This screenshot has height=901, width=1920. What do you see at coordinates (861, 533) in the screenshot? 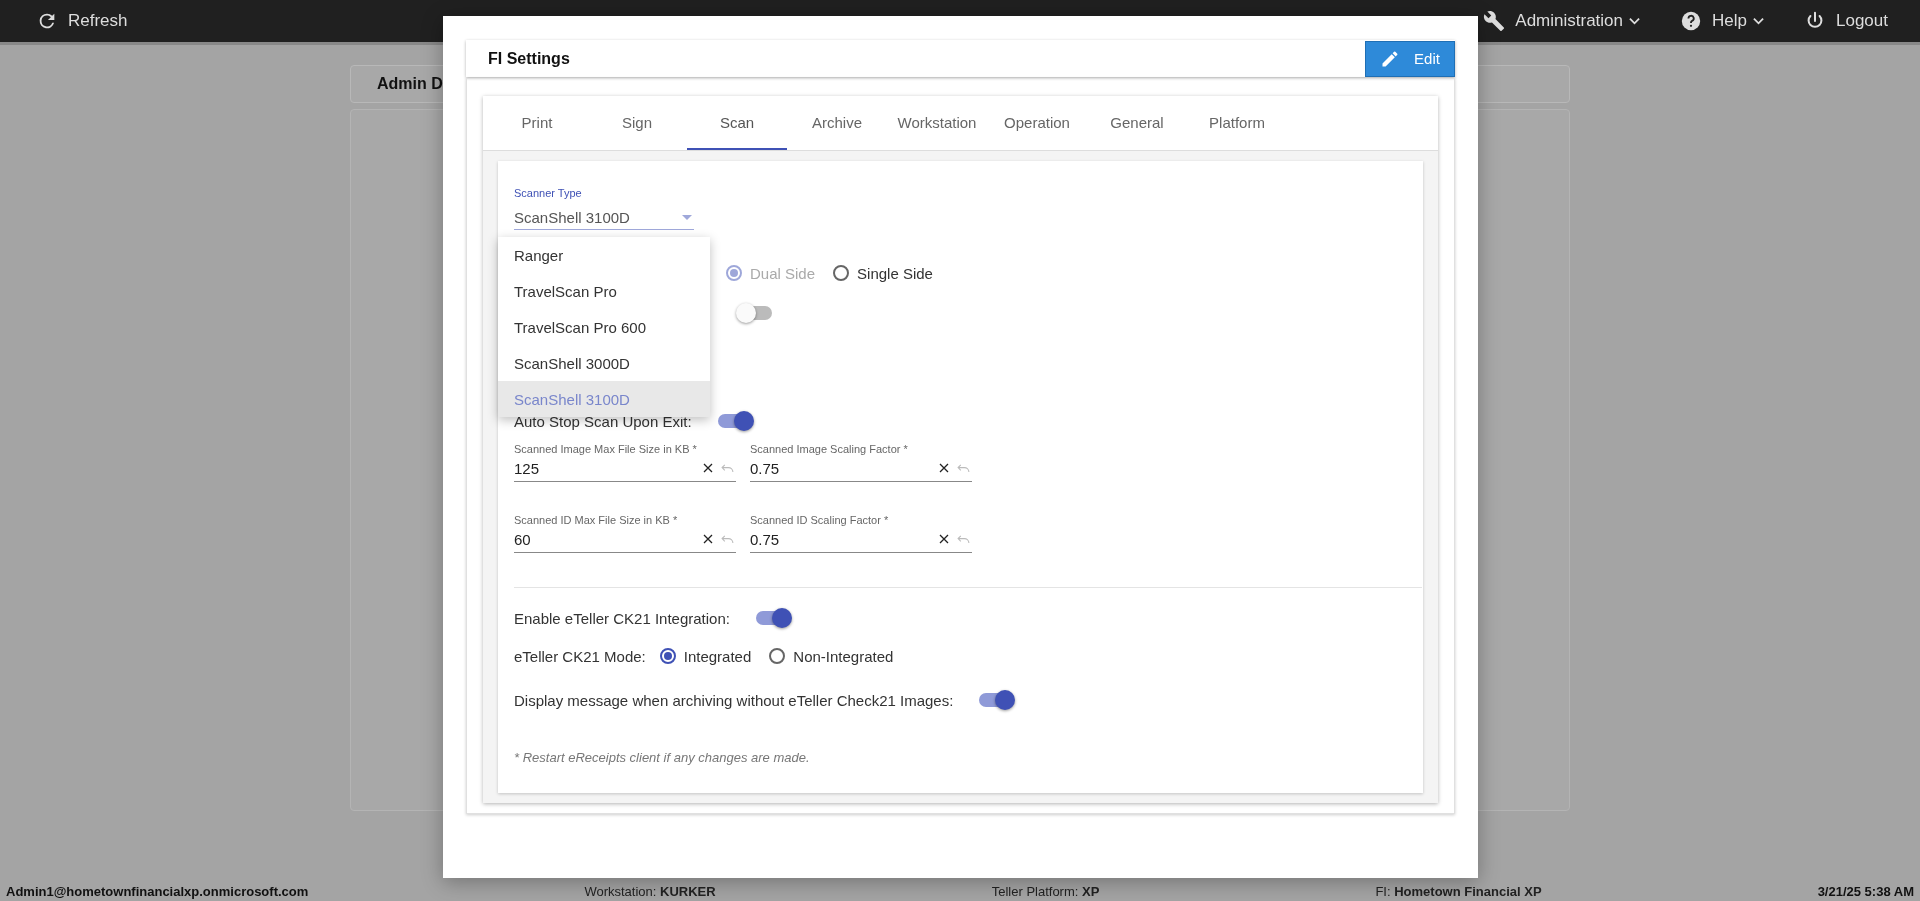
I see `input-field: Scanned ID Scaling Factor * 0.75` at bounding box center [861, 533].